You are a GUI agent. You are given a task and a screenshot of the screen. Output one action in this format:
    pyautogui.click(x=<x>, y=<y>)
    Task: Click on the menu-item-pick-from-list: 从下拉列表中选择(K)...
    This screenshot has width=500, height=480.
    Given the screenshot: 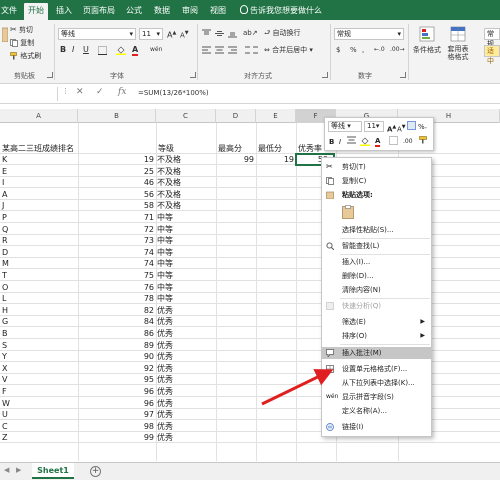 What is the action you would take?
    pyautogui.click(x=376, y=383)
    